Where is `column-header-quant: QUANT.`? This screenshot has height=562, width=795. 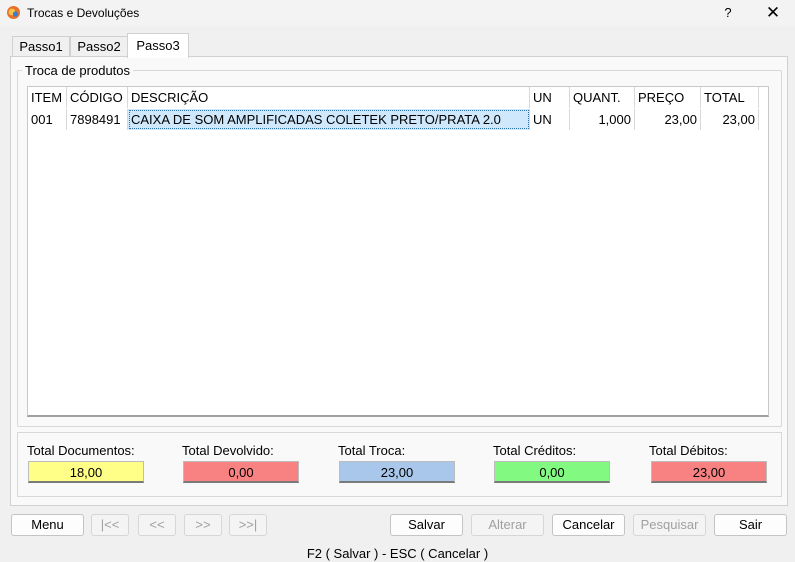
column-header-quant: QUANT. is located at coordinates (602, 97).